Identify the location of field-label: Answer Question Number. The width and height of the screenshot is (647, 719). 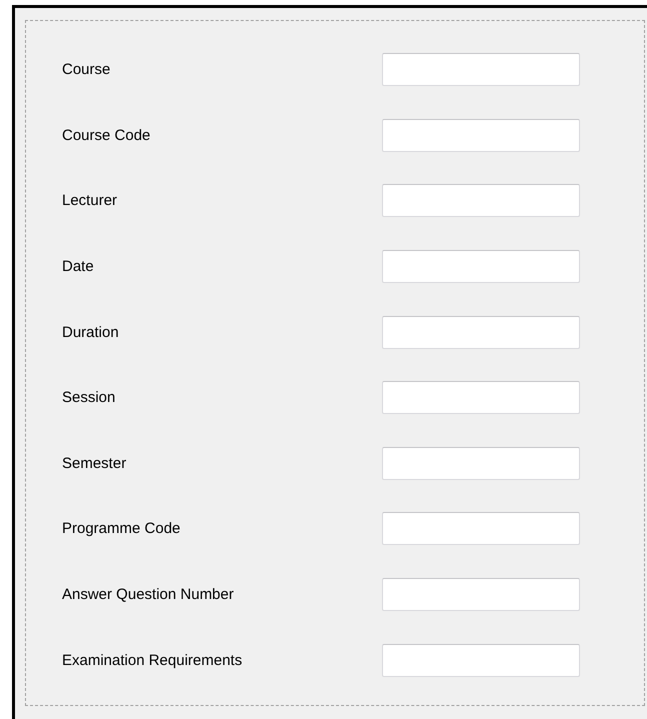
(148, 595).